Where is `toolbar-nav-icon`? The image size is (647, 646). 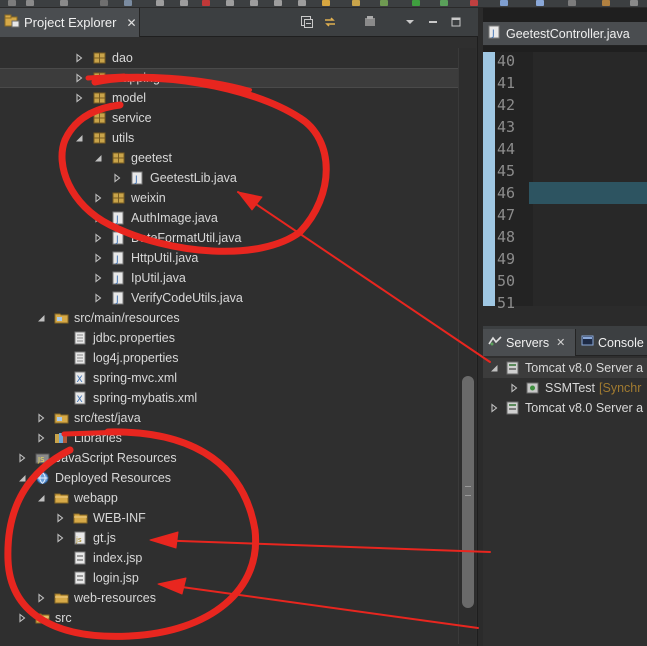 toolbar-nav-icon is located at coordinates (634, 3).